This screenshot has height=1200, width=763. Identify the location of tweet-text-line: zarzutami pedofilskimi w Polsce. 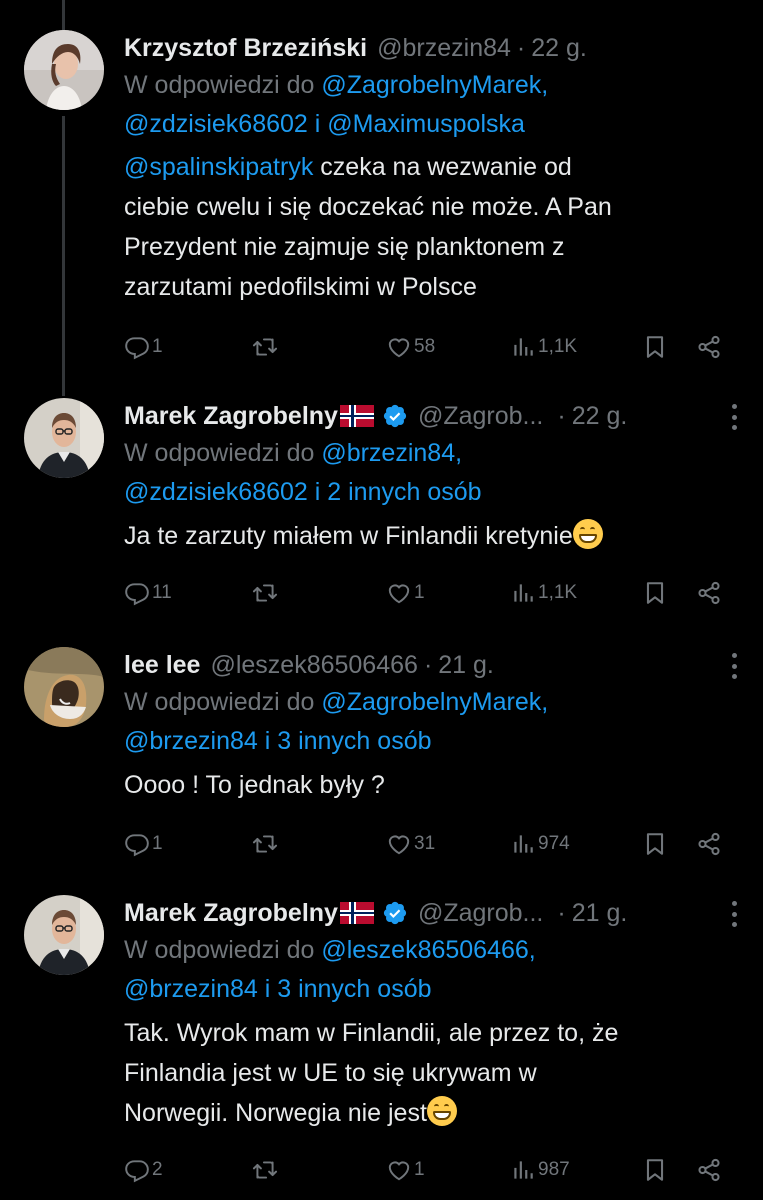
(300, 287).